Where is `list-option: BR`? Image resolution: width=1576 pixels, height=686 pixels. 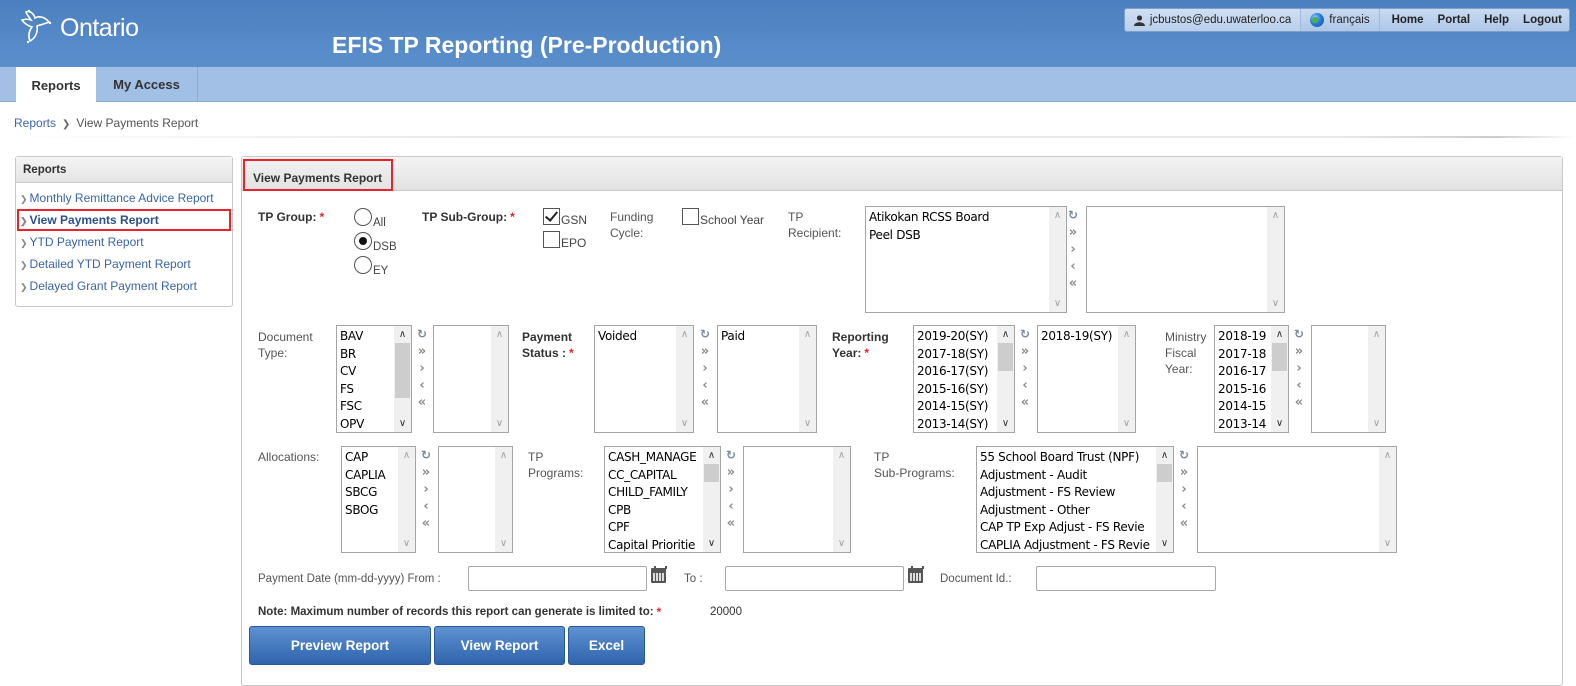
list-option: BR is located at coordinates (366, 355).